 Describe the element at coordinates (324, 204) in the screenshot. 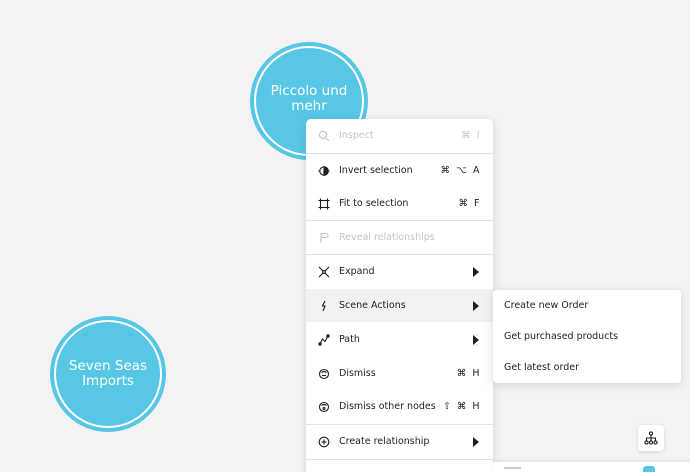

I see `fit-to-selection-icon` at that location.